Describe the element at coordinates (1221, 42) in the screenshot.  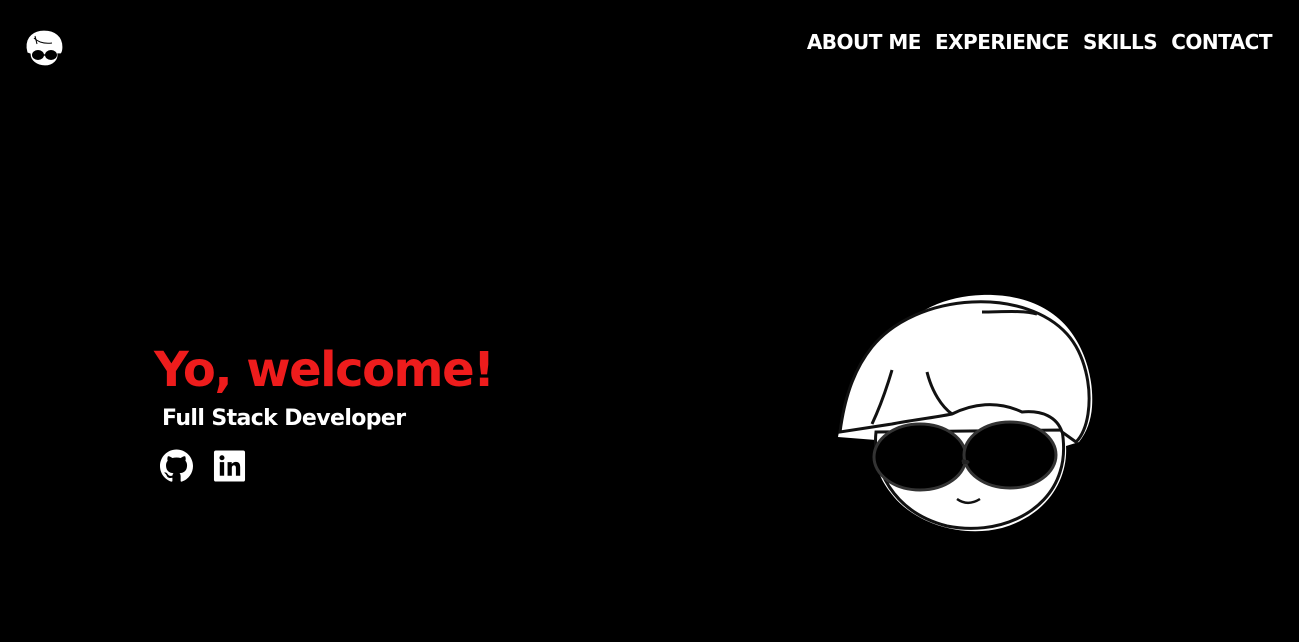
I see `nav-contact: CONTACT` at that location.